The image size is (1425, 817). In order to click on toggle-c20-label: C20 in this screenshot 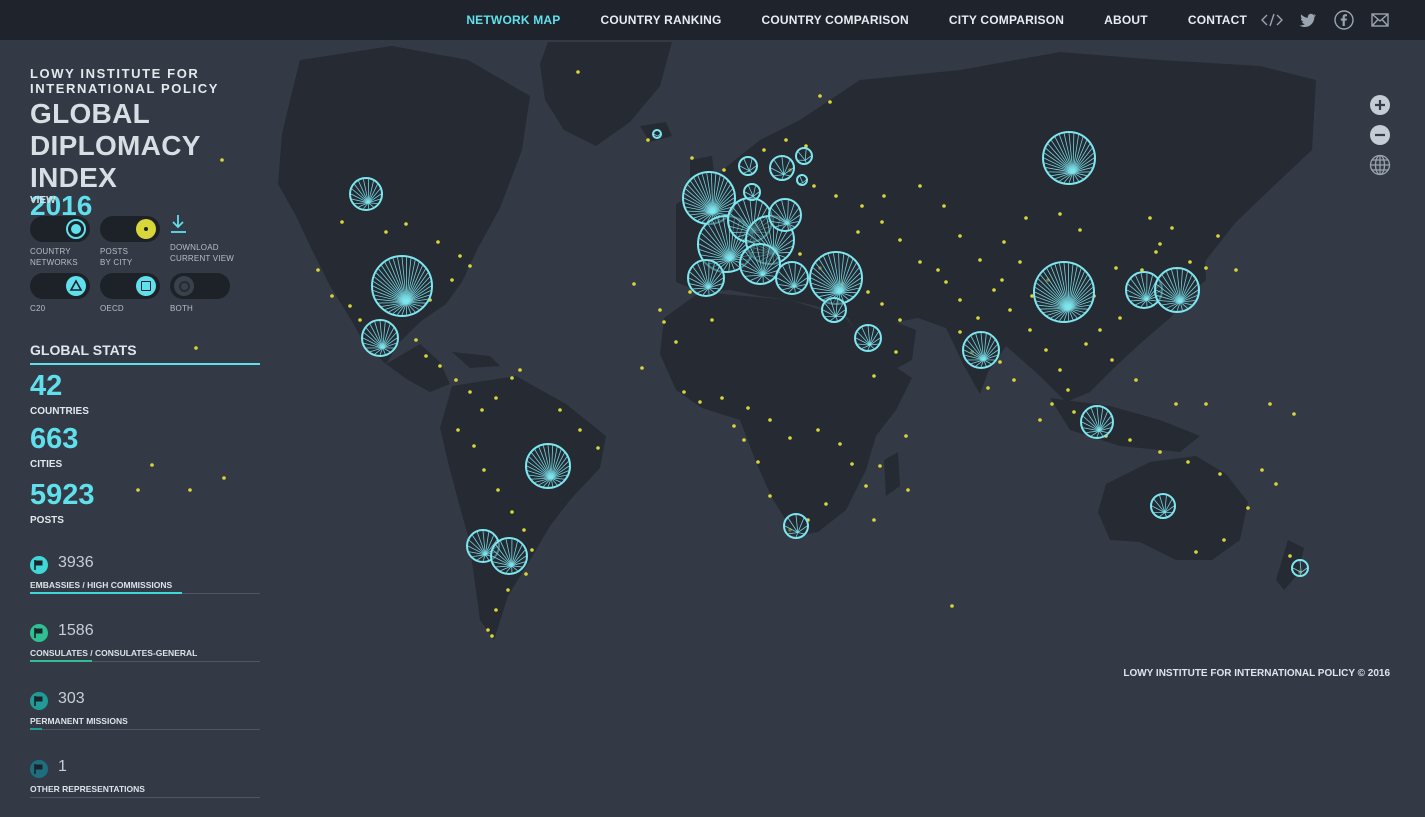, I will do `click(38, 308)`.